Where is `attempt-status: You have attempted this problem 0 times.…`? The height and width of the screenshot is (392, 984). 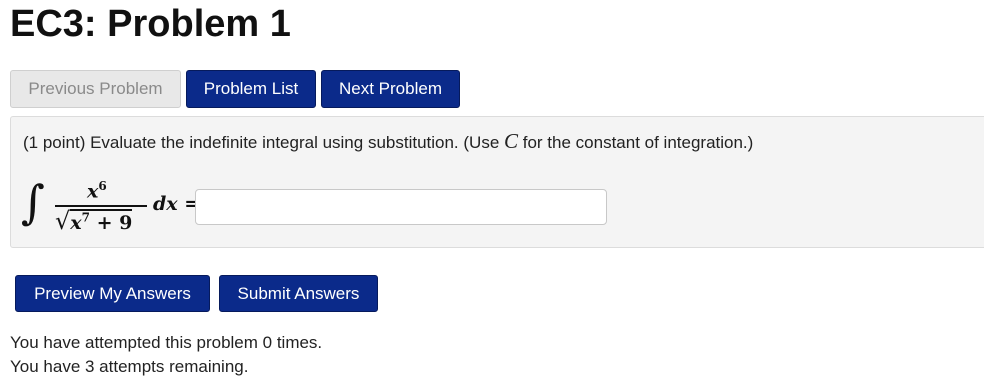
attempt-status: You have attempted this problem 0 times.… is located at coordinates (166, 355).